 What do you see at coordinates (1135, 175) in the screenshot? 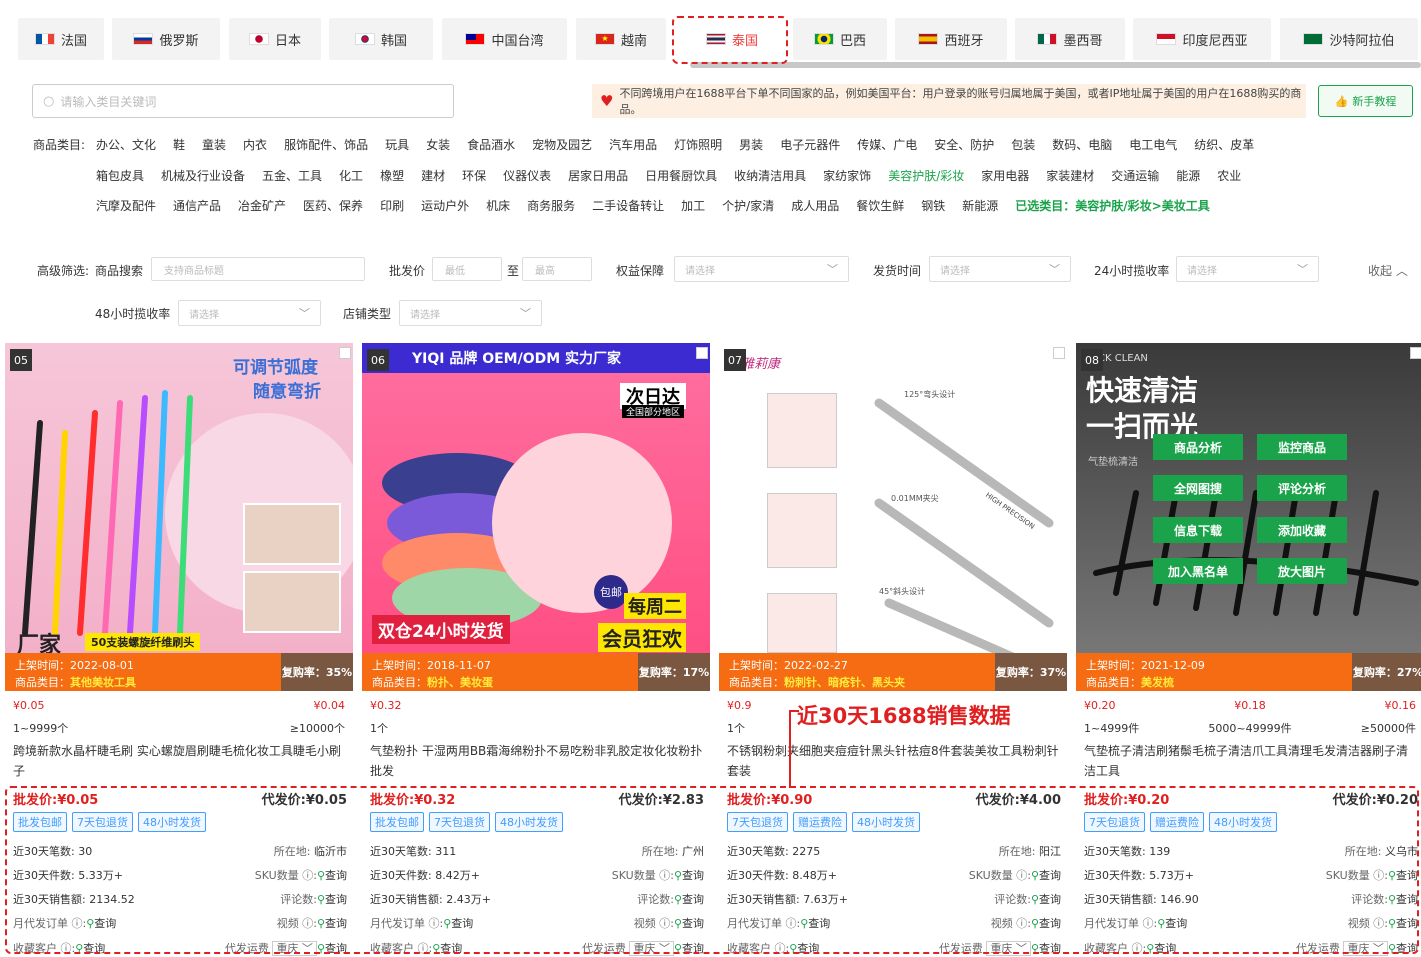
I see `category-item: 交通运输` at bounding box center [1135, 175].